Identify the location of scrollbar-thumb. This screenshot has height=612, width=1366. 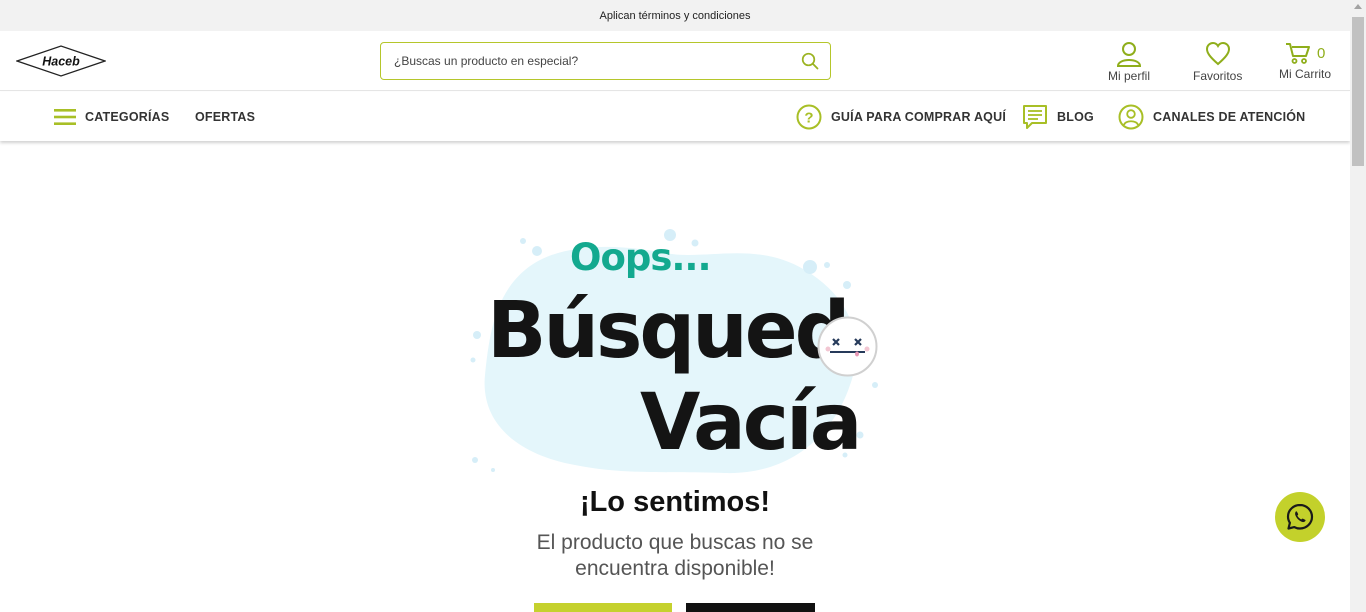
(1358, 91).